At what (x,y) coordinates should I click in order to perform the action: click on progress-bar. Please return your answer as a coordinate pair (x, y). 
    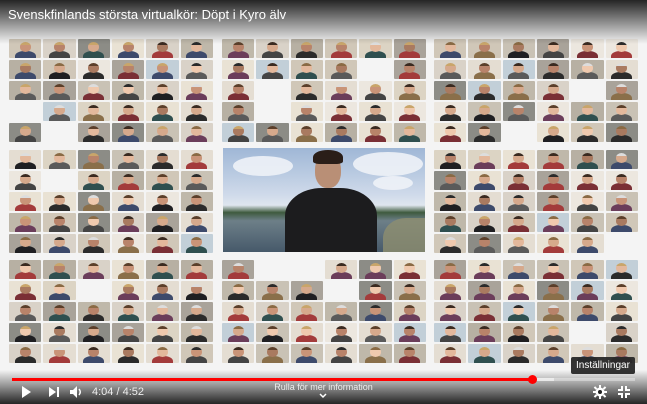
    Looking at the image, I should click on (323, 379).